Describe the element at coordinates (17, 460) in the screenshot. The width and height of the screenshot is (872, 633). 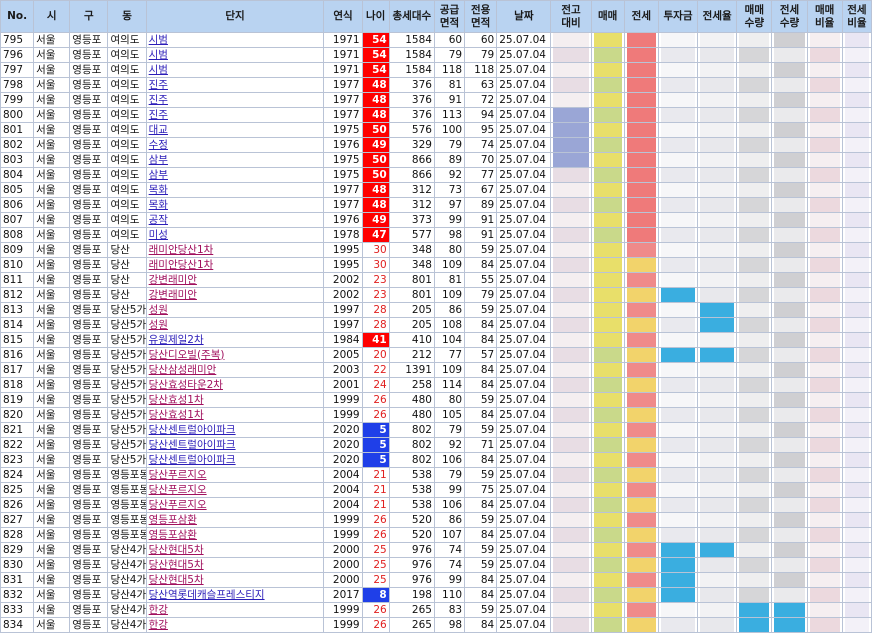
I see `cell-no: 823` at that location.